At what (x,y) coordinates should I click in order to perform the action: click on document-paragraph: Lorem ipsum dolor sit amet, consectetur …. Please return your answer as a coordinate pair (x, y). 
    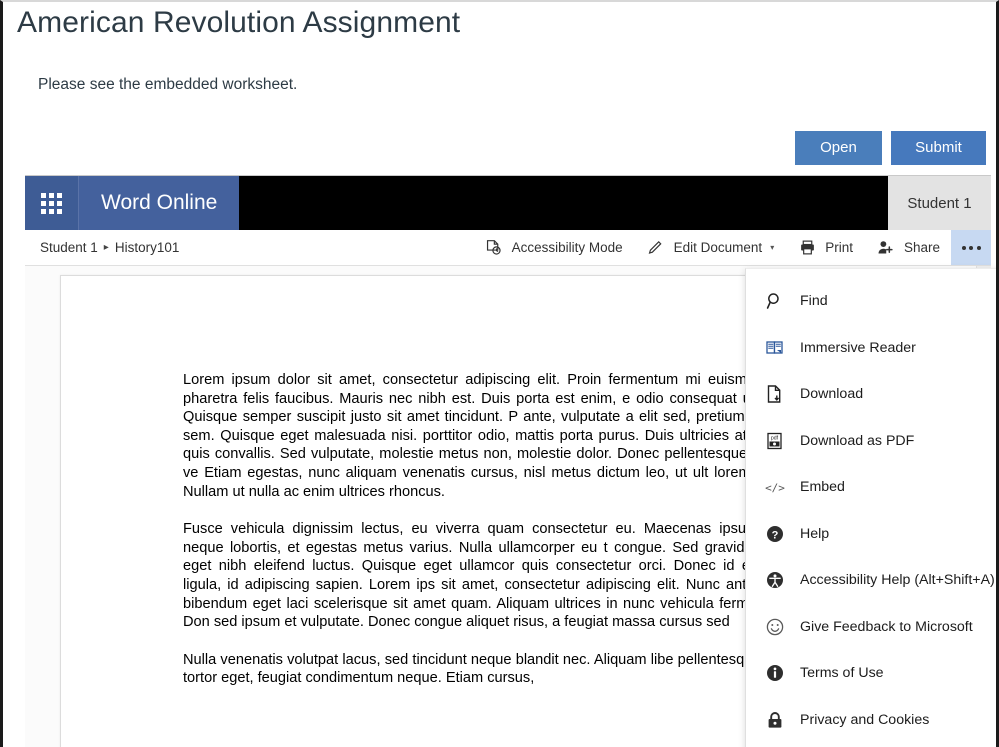
    Looking at the image, I should click on (488, 436).